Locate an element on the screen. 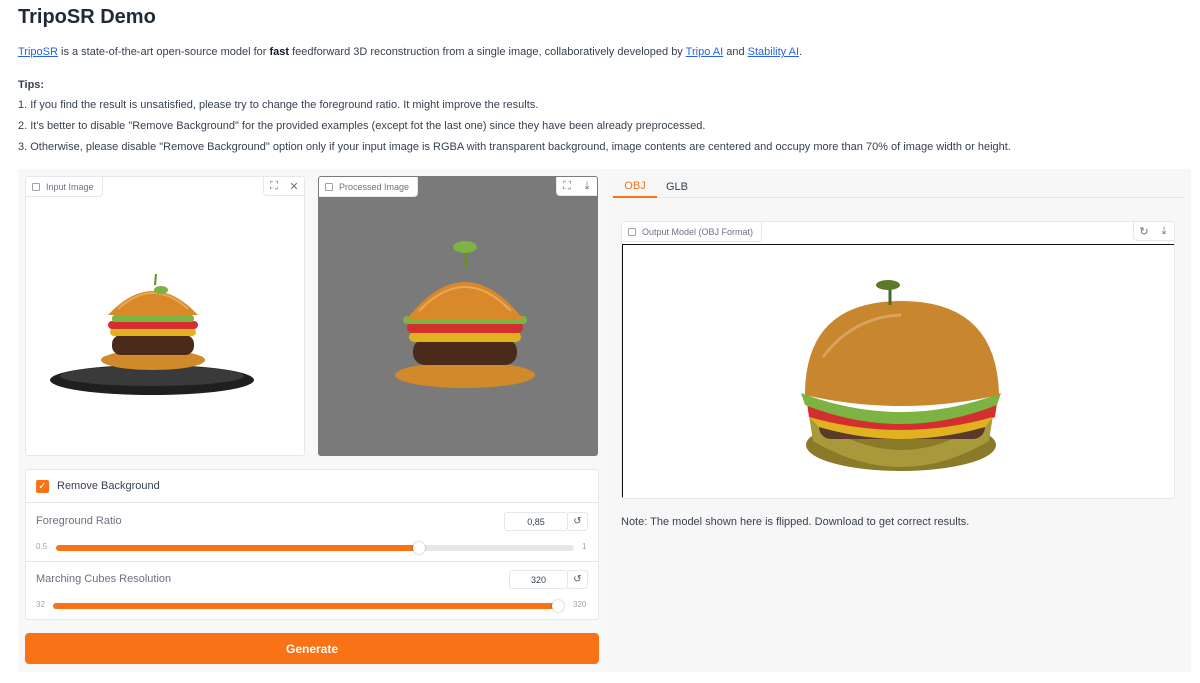 The image size is (1200, 683). remove-background-label: Remove Background is located at coordinates (108, 486).